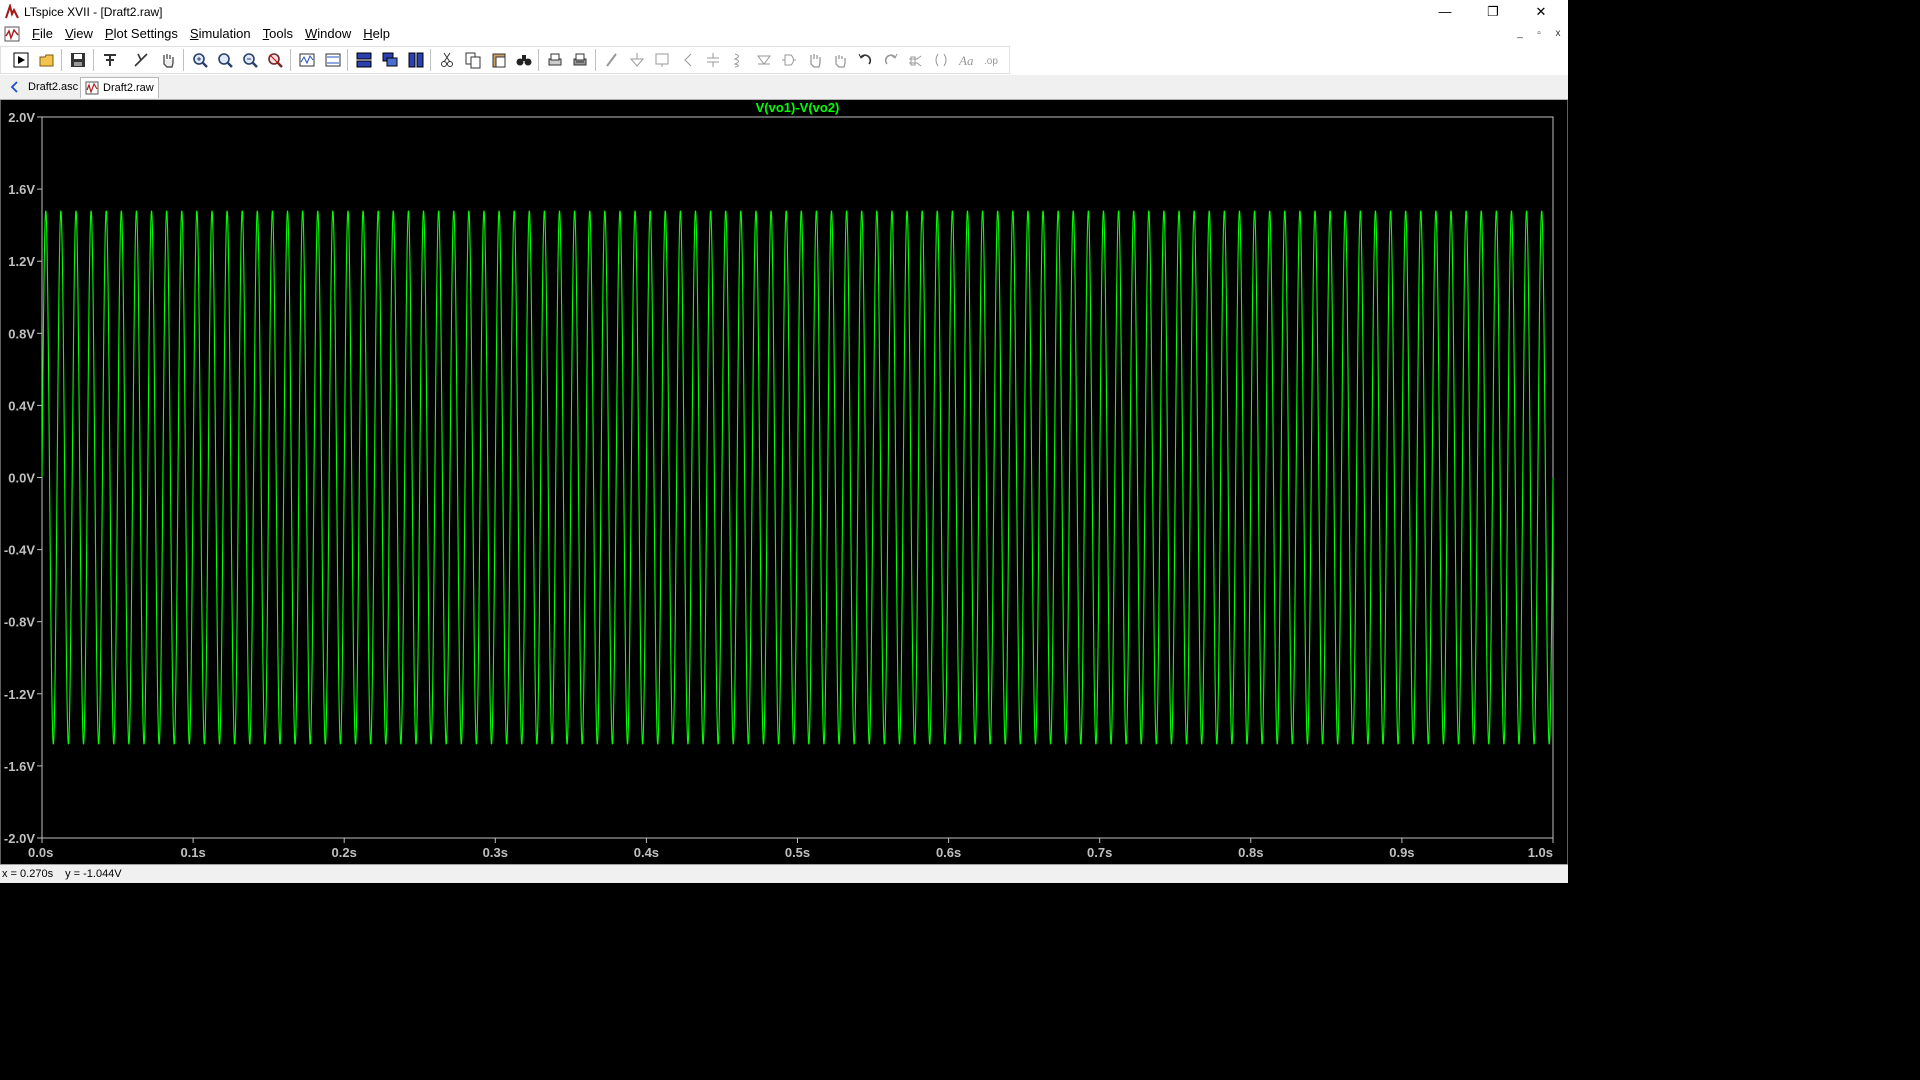 The height and width of the screenshot is (1080, 1920). Describe the element at coordinates (21, 117) in the screenshot. I see `y-tick-label: 2.0V` at that location.